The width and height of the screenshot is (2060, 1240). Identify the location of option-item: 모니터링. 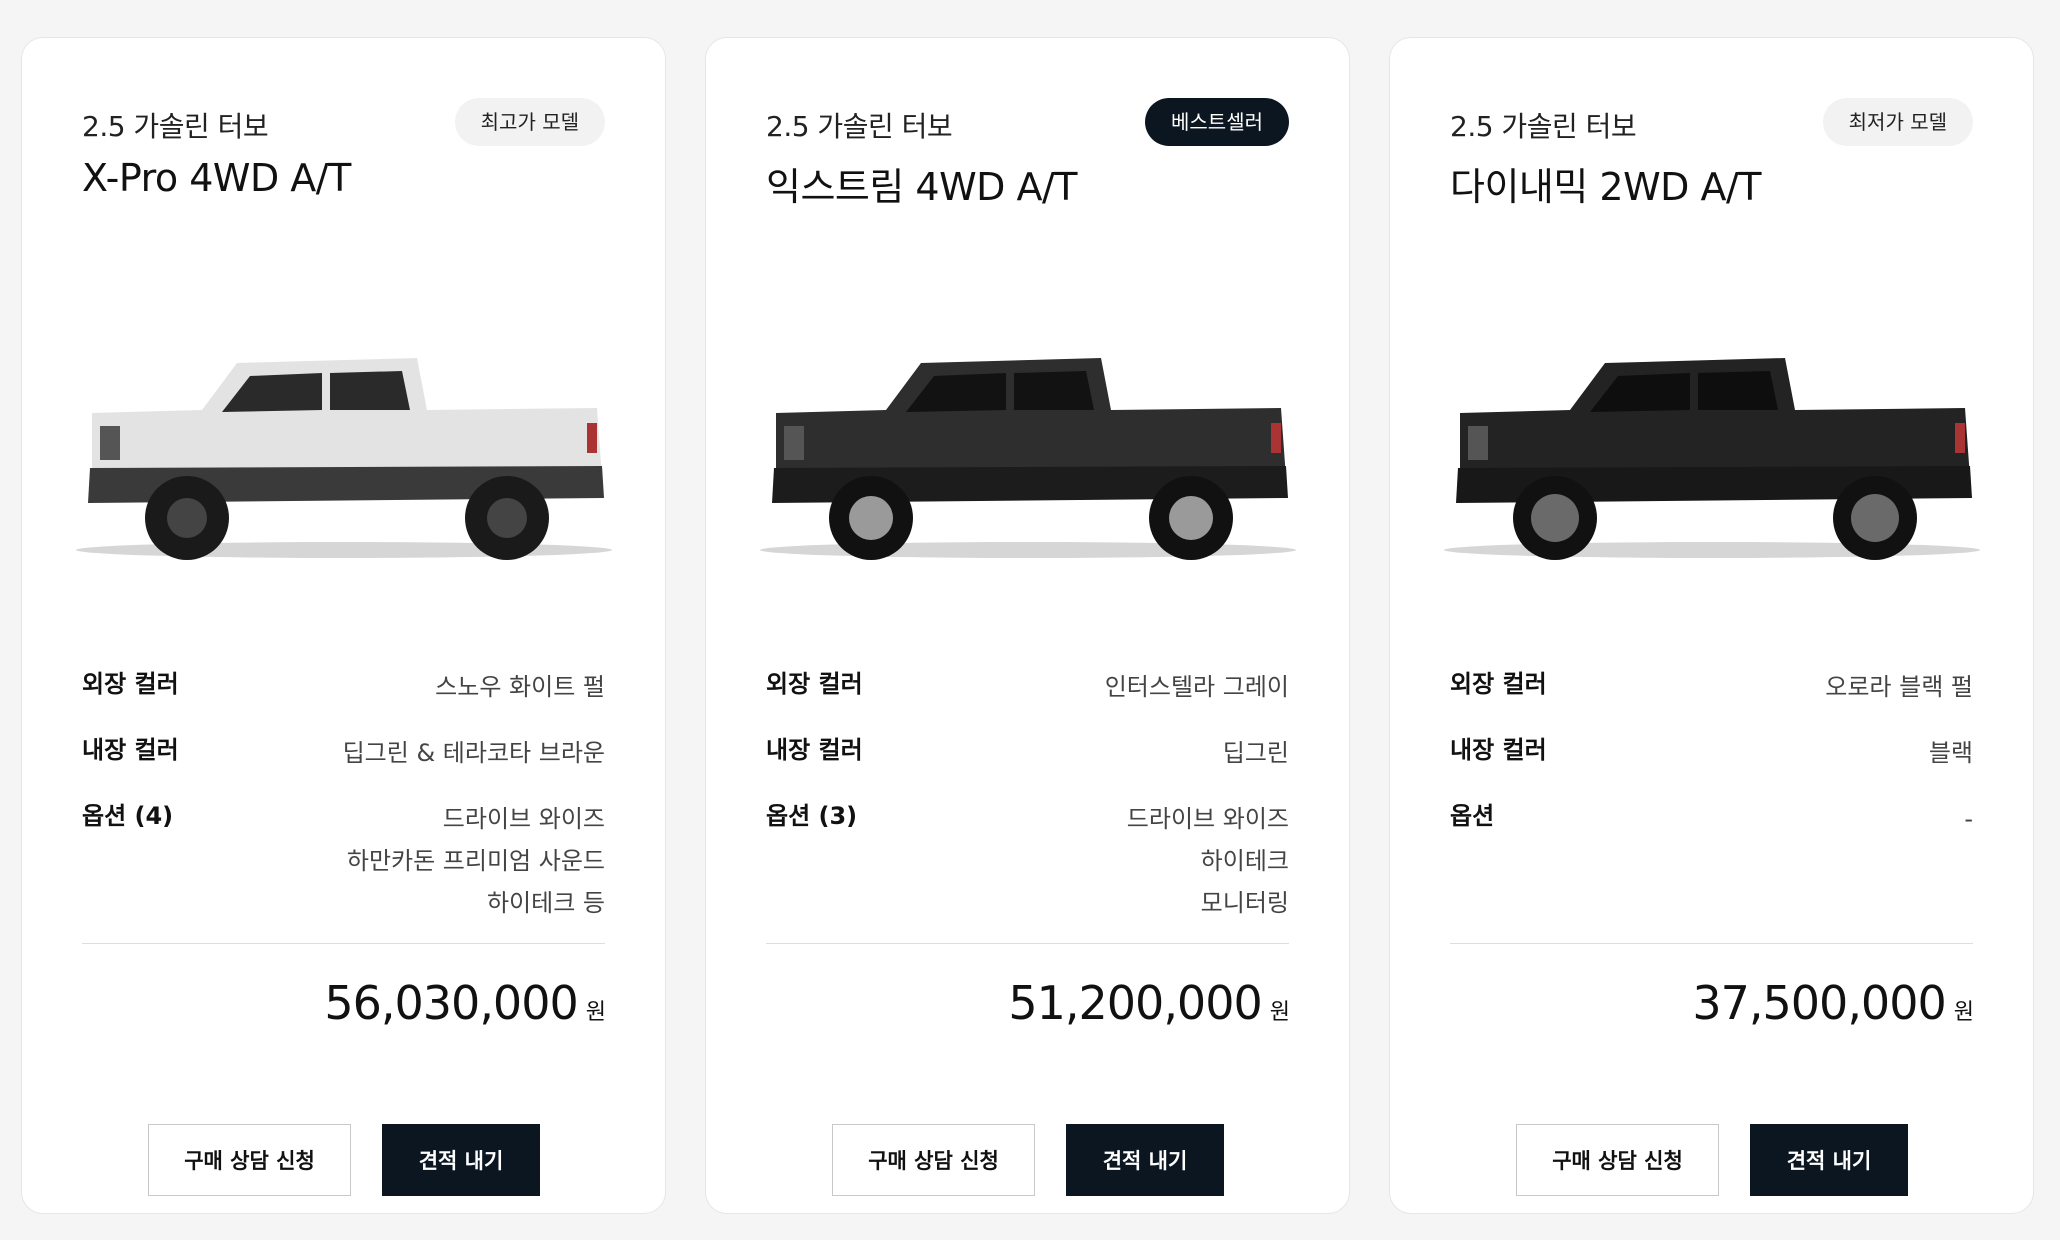
(1244, 903).